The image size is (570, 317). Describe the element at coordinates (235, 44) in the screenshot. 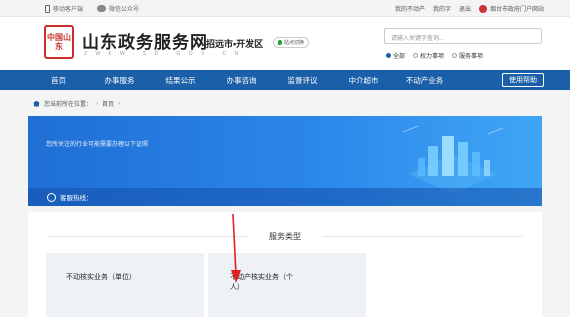

I see `region-name: 招远市•开发区` at that location.